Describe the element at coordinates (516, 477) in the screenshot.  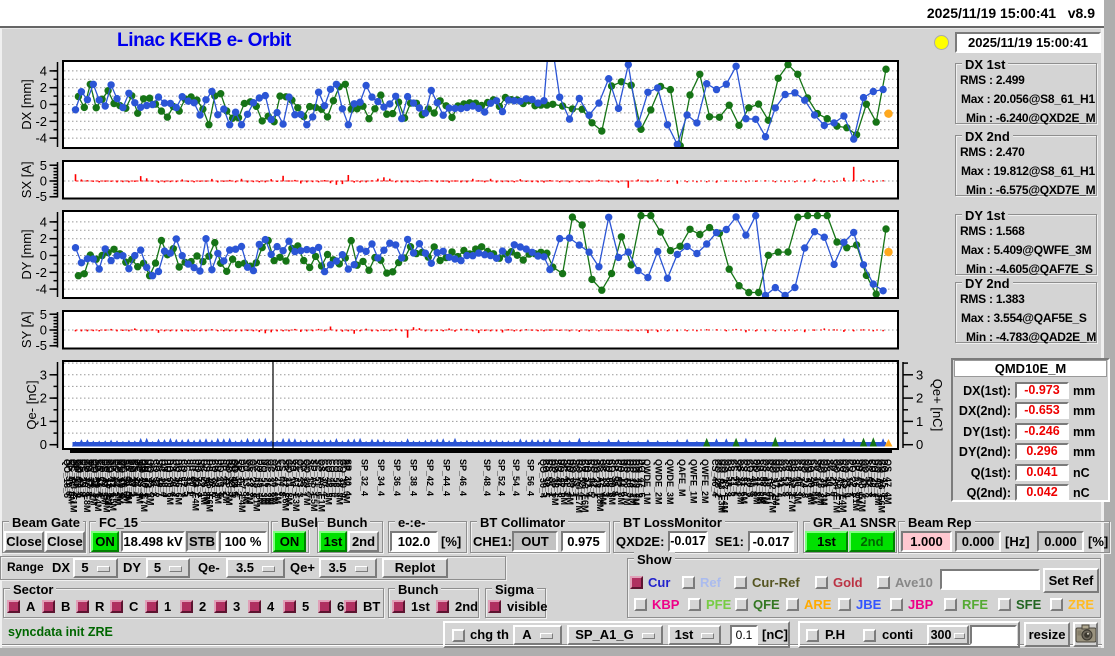
I see `svg-text: SP_54_4` at that location.